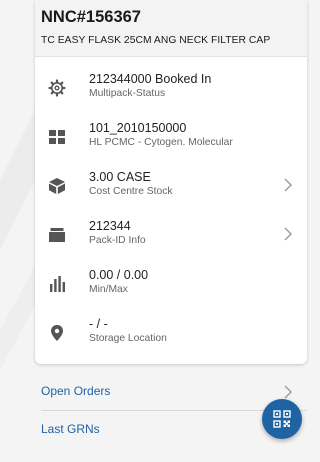  What do you see at coordinates (128, 338) in the screenshot?
I see `storage-location-label: Storage Location` at bounding box center [128, 338].